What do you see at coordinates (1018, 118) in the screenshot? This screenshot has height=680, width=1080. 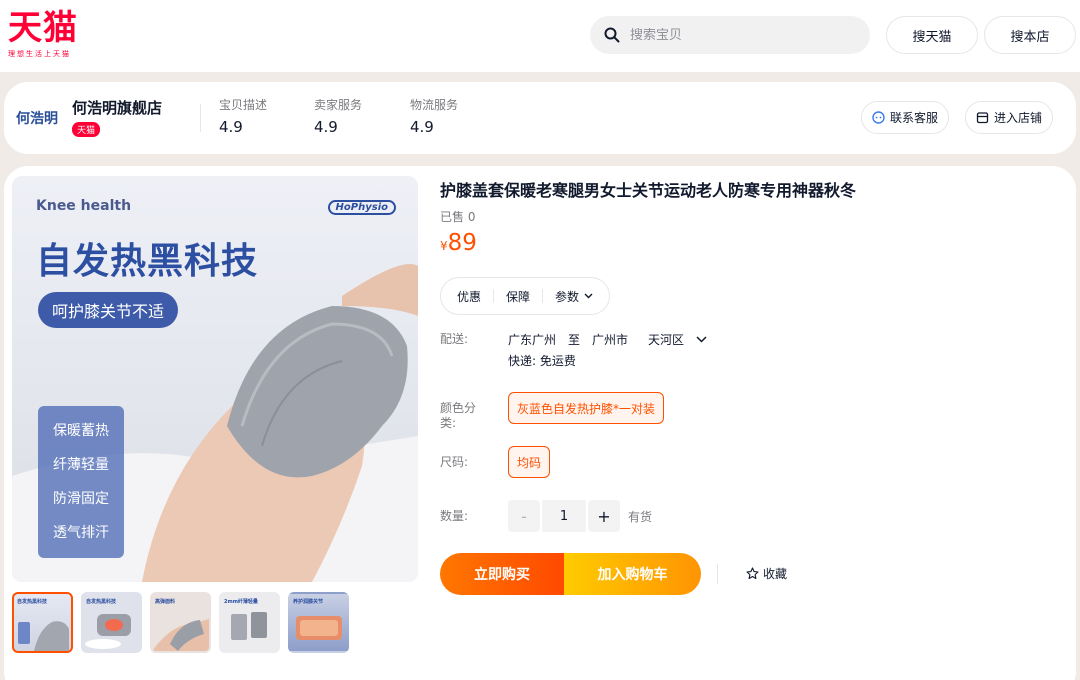 I see `enter-store-label: 进入店铺` at bounding box center [1018, 118].